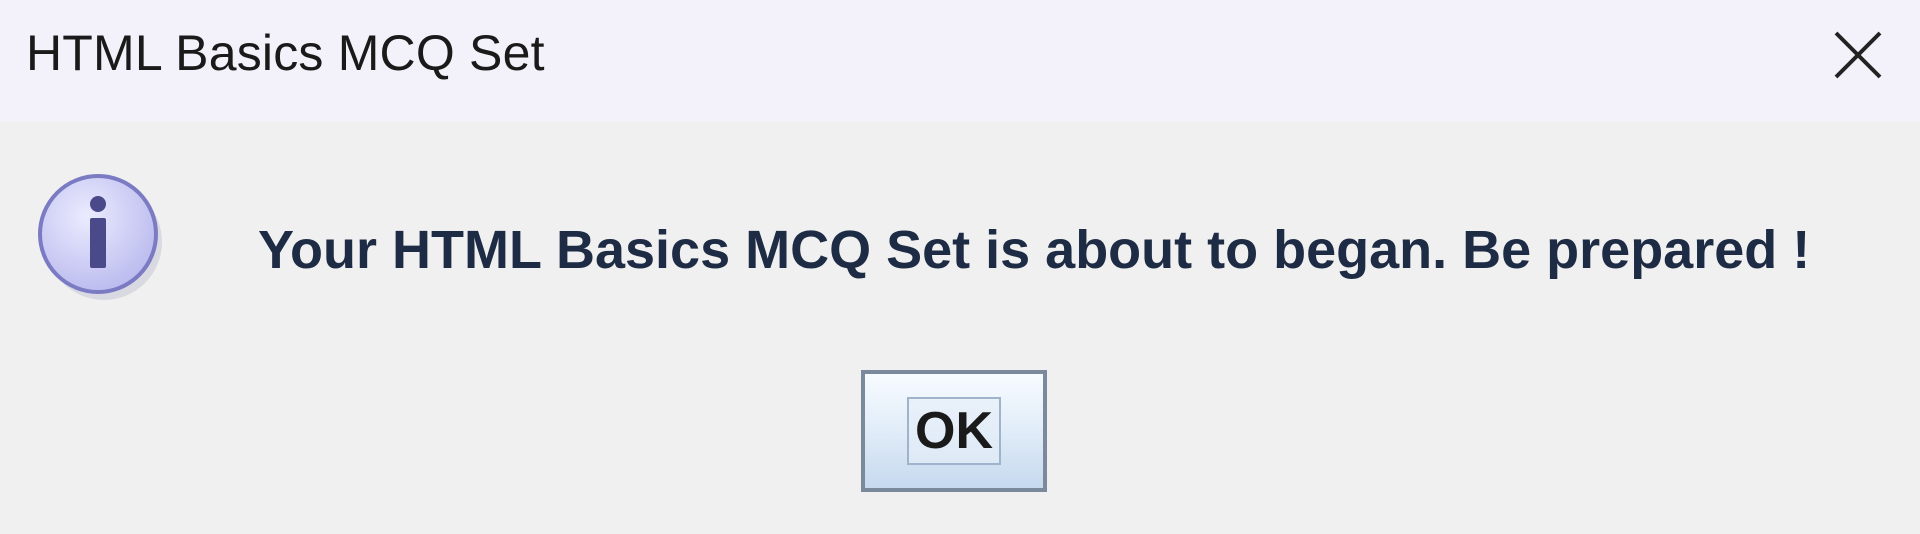 The width and height of the screenshot is (1920, 534). I want to click on window-title: HTML Basics MCQ Set, so click(285, 53).